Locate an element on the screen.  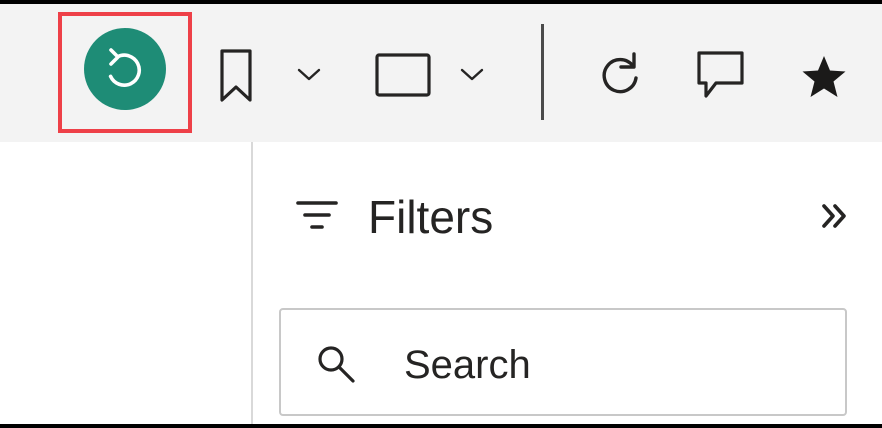
search-input is located at coordinates (614, 365).